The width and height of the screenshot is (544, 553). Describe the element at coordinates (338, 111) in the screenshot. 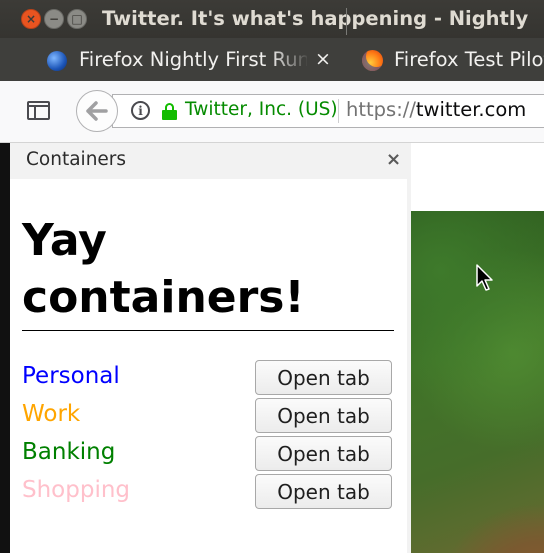

I see `url-separator` at that location.